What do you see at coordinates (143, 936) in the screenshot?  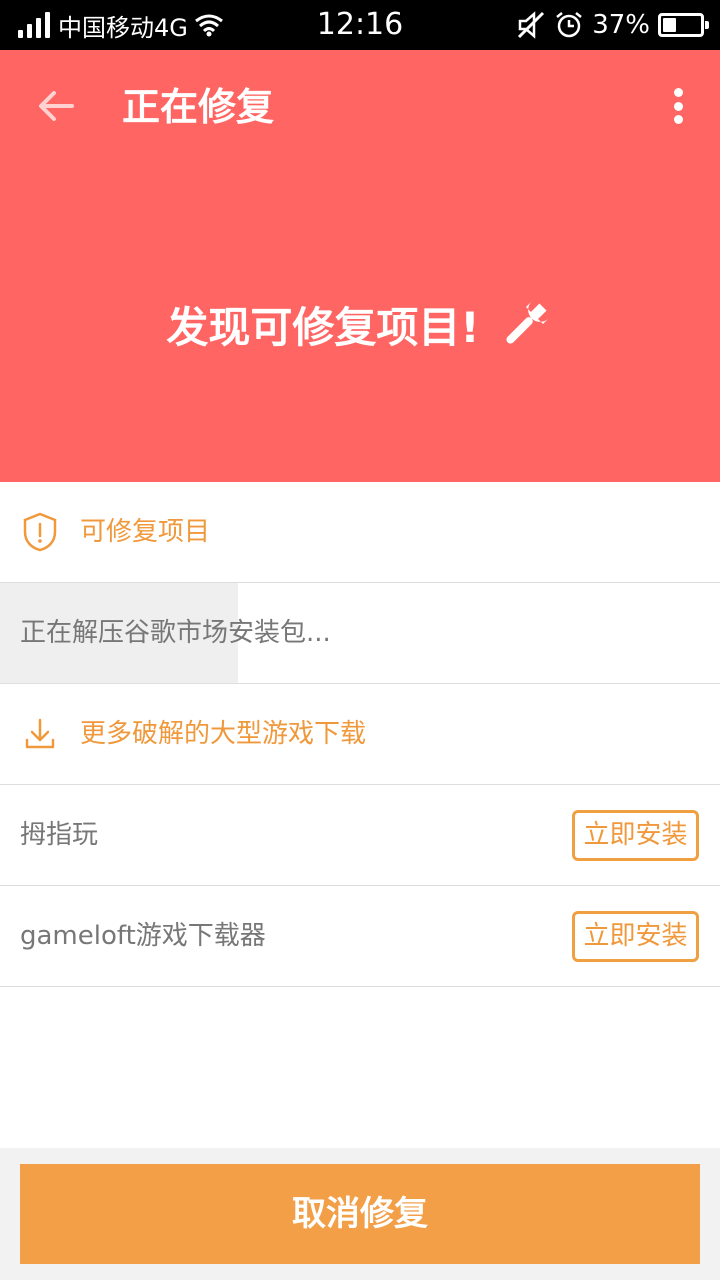 I see `app-name: gameloft游戏下载器` at bounding box center [143, 936].